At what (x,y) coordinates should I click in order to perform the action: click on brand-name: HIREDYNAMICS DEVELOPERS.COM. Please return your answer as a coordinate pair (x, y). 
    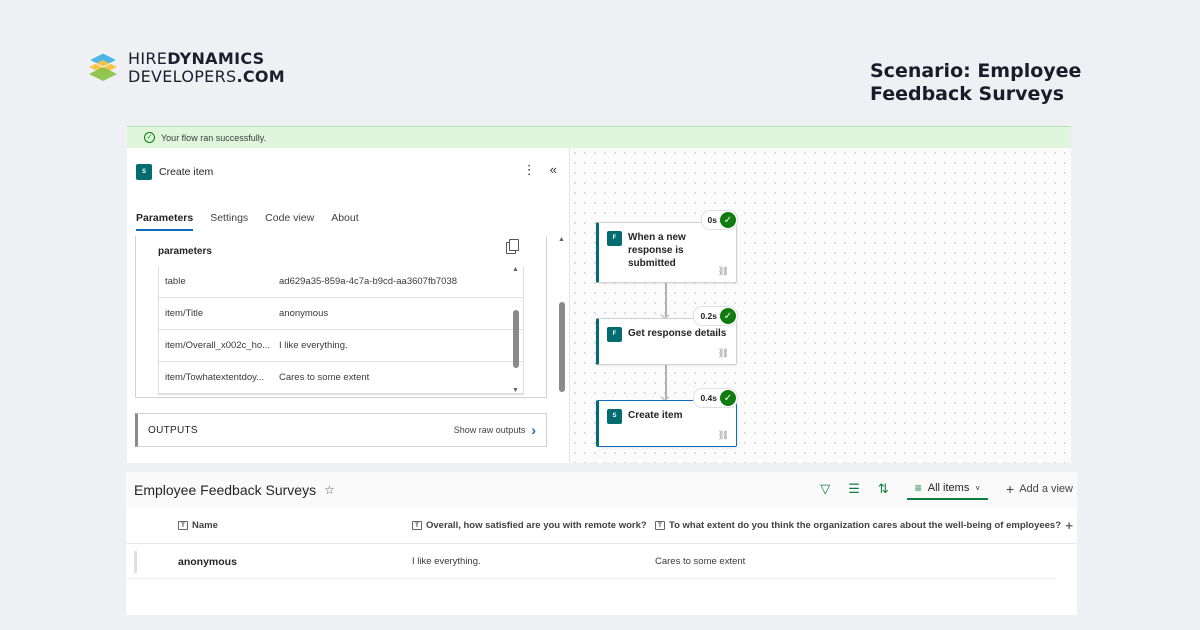
    Looking at the image, I should click on (206, 68).